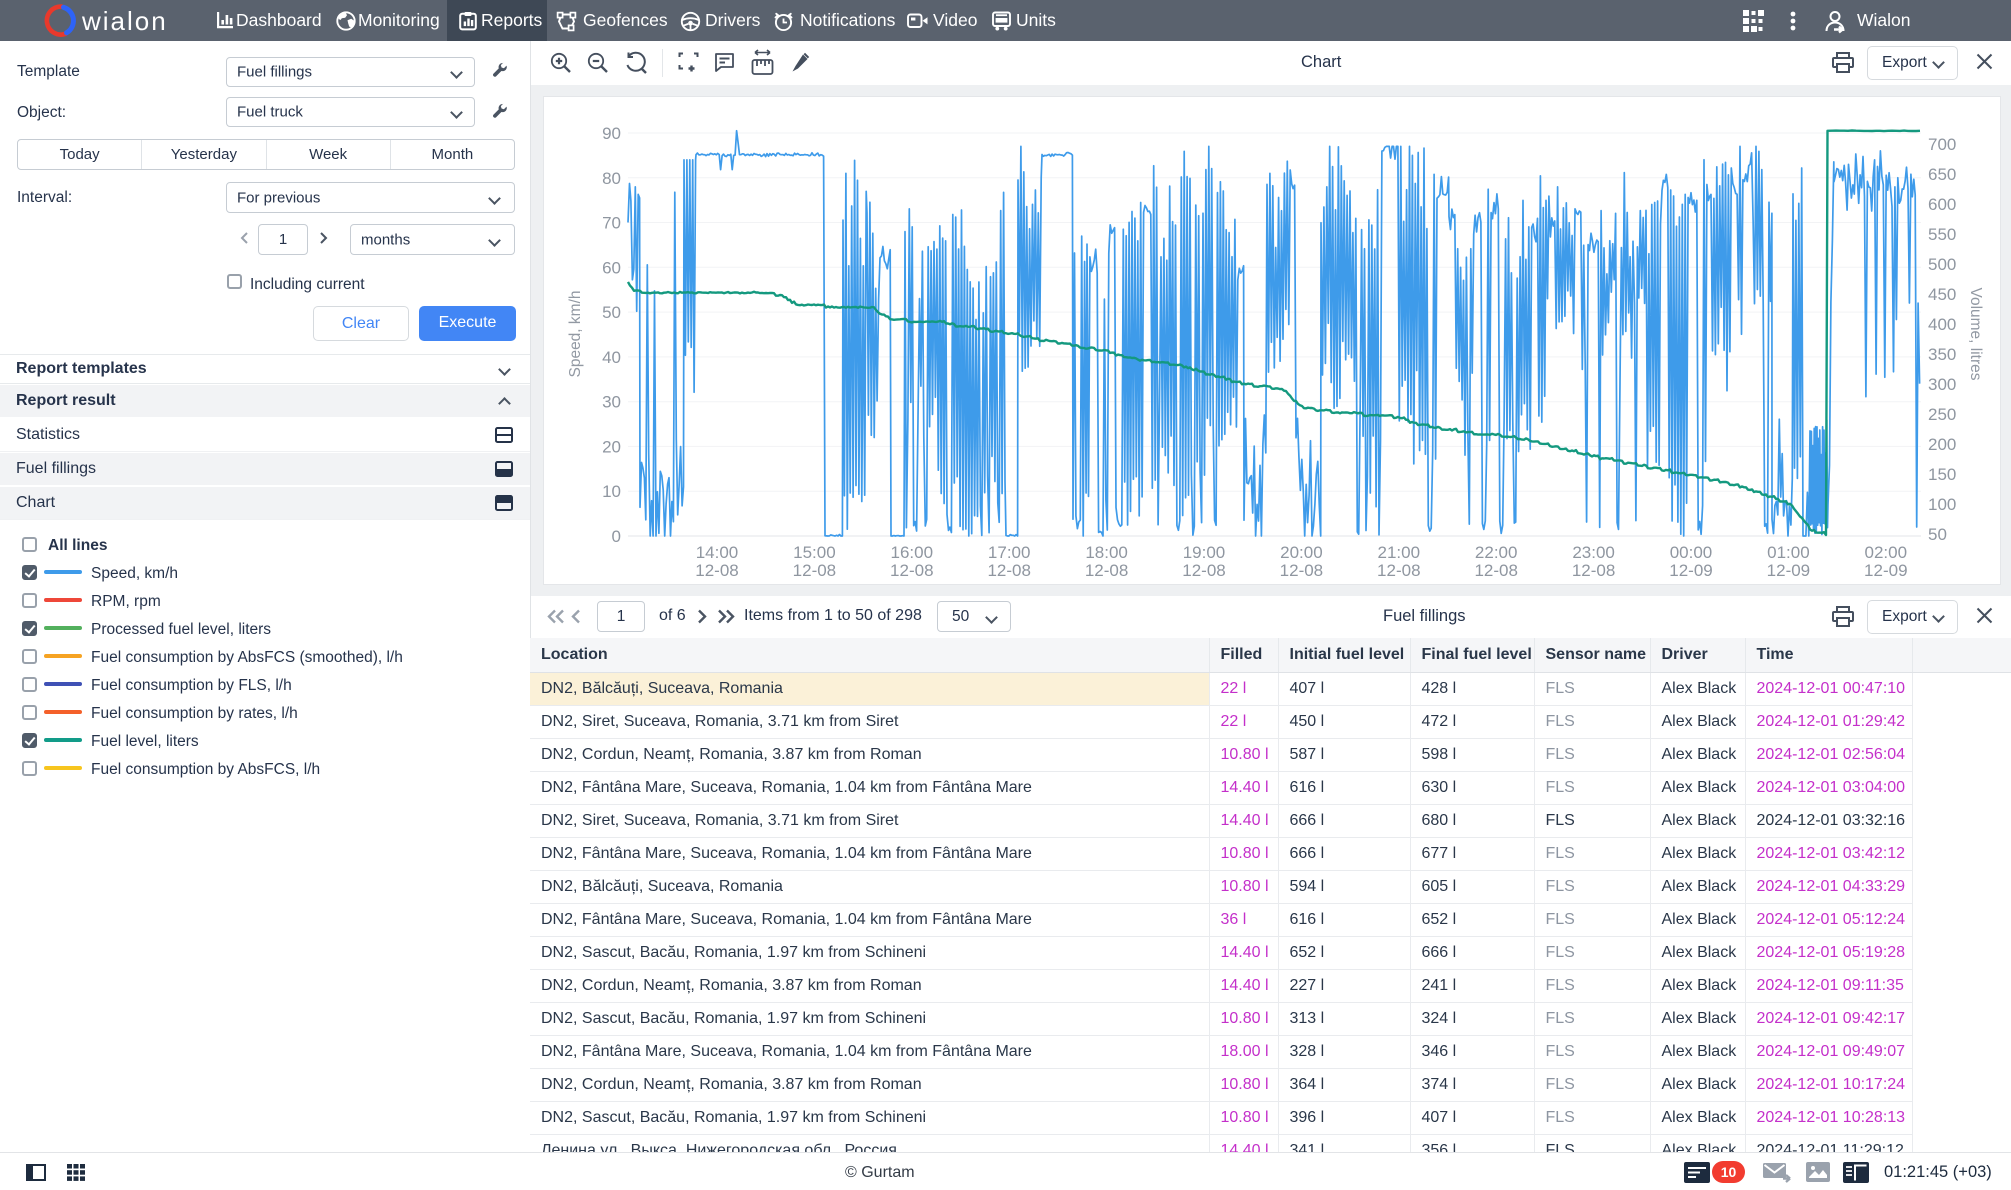 The image size is (2011, 1190). I want to click on svg-text: 550, so click(1942, 234).